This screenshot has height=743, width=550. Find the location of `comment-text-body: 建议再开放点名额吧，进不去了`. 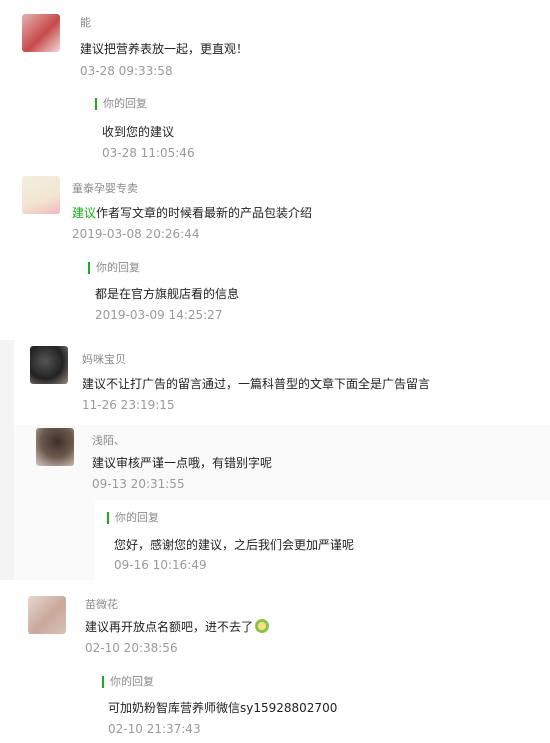

comment-text-body: 建议再开放点名额吧，进不去了 is located at coordinates (169, 627).